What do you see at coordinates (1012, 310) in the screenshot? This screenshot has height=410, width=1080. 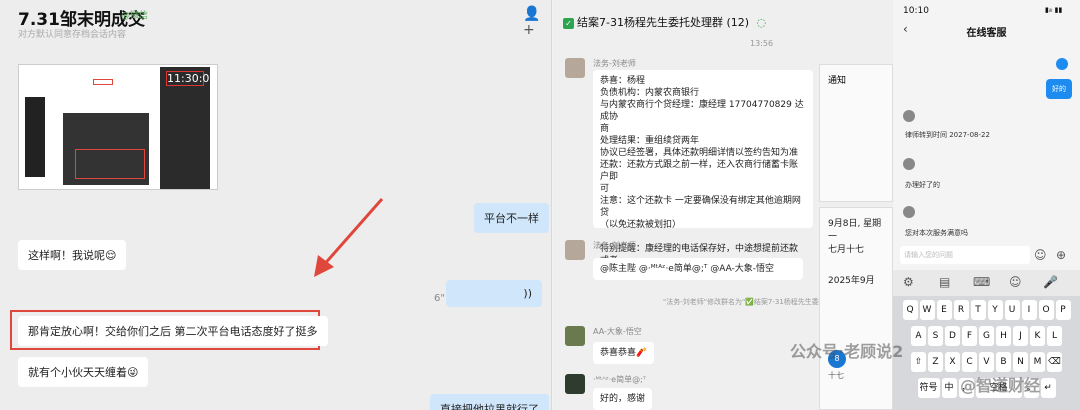 I see `keyboard-key: U` at bounding box center [1012, 310].